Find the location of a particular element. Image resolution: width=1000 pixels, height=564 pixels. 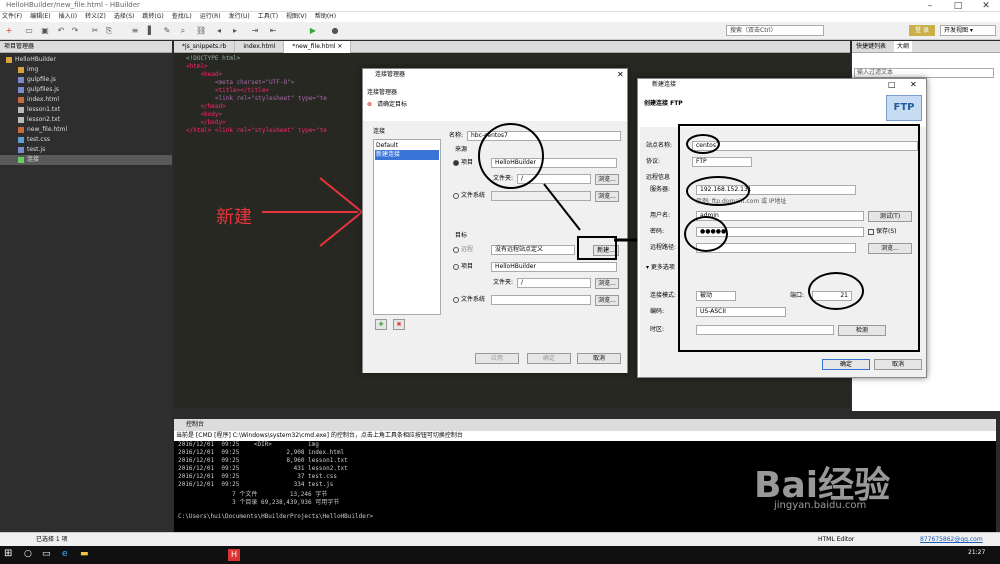

save-all-icon: ▣ is located at coordinates (45, 31).